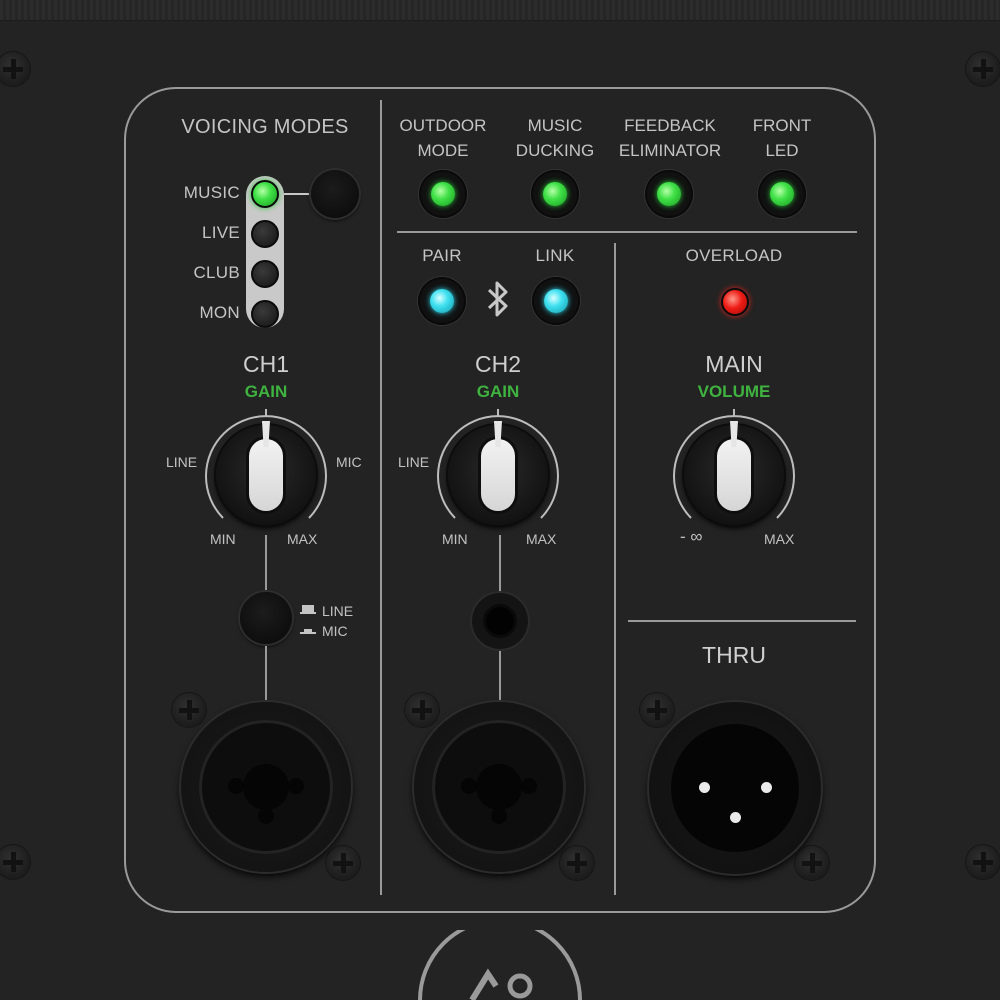 The width and height of the screenshot is (1000, 1000). I want to click on ch1-line-label: LINE, so click(182, 462).